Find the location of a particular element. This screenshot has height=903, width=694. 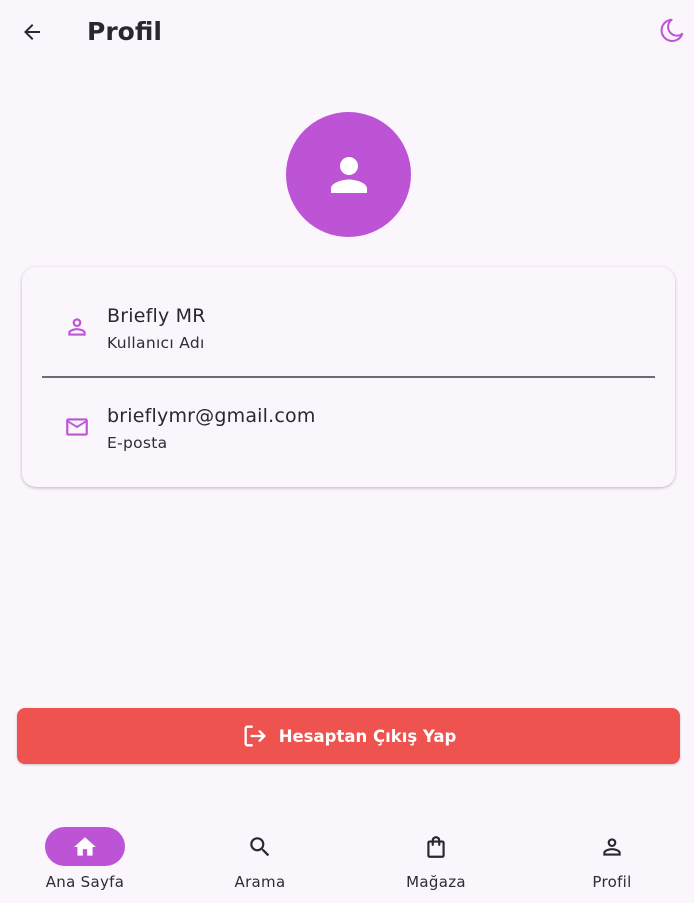

bottom-navigation: Ana Sayfa Arama Mağaza Profil is located at coordinates (347, 859).